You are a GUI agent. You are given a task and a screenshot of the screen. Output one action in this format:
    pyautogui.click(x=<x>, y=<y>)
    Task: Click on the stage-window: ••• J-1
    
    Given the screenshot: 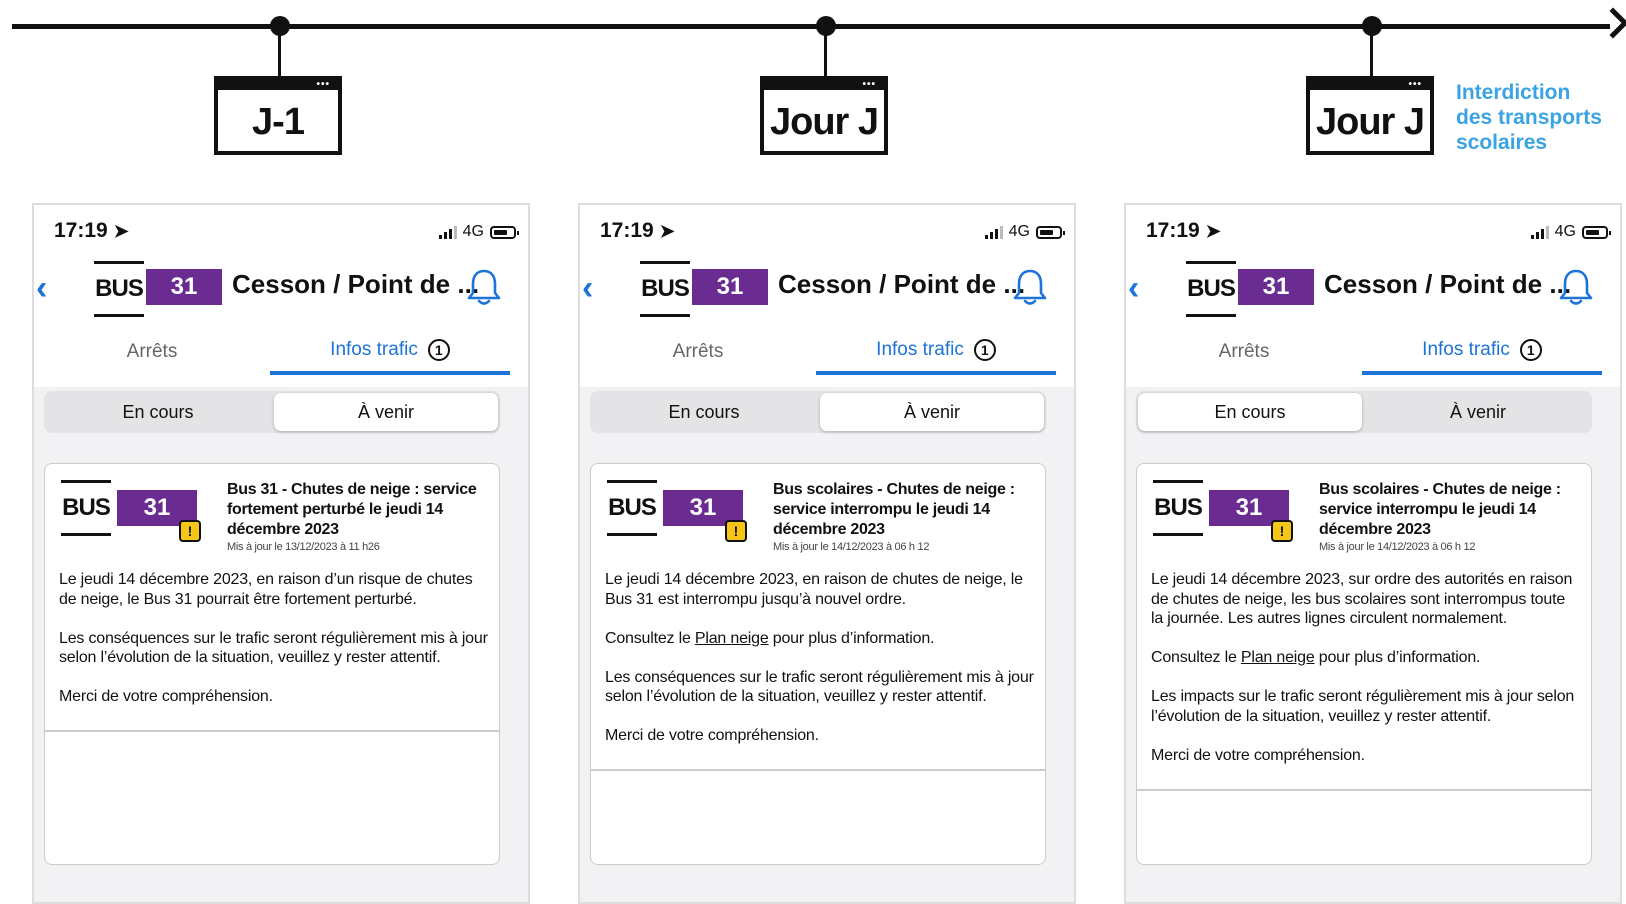 What is the action you would take?
    pyautogui.click(x=278, y=115)
    